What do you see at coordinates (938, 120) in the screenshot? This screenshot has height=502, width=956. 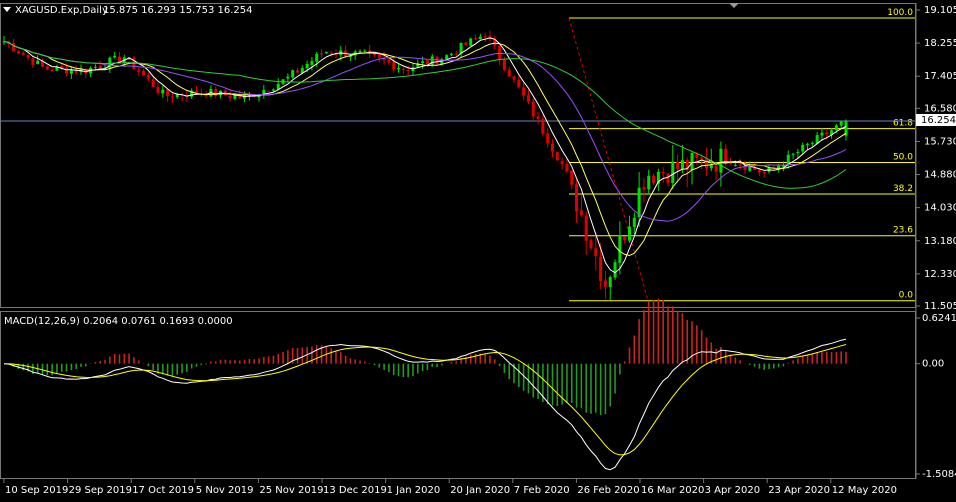 I see `current-price-label: 16.254` at bounding box center [938, 120].